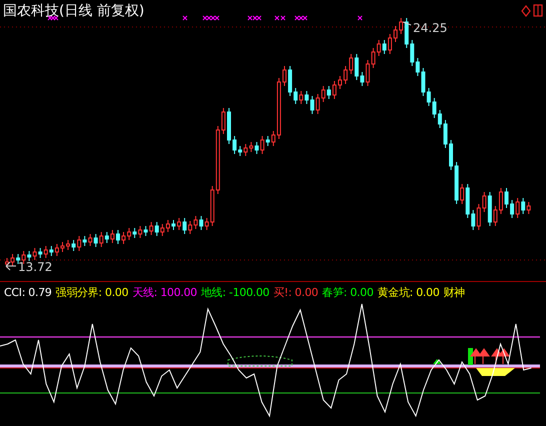 Image resolution: width=546 pixels, height=426 pixels. What do you see at coordinates (28, 293) in the screenshot?
I see `indicator-reading: CCI: 0.79` at bounding box center [28, 293].